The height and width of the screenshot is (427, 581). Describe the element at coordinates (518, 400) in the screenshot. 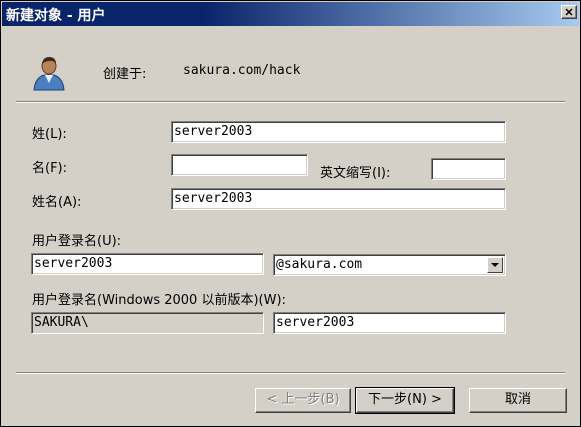

I see `cancel-button: 取消` at that location.